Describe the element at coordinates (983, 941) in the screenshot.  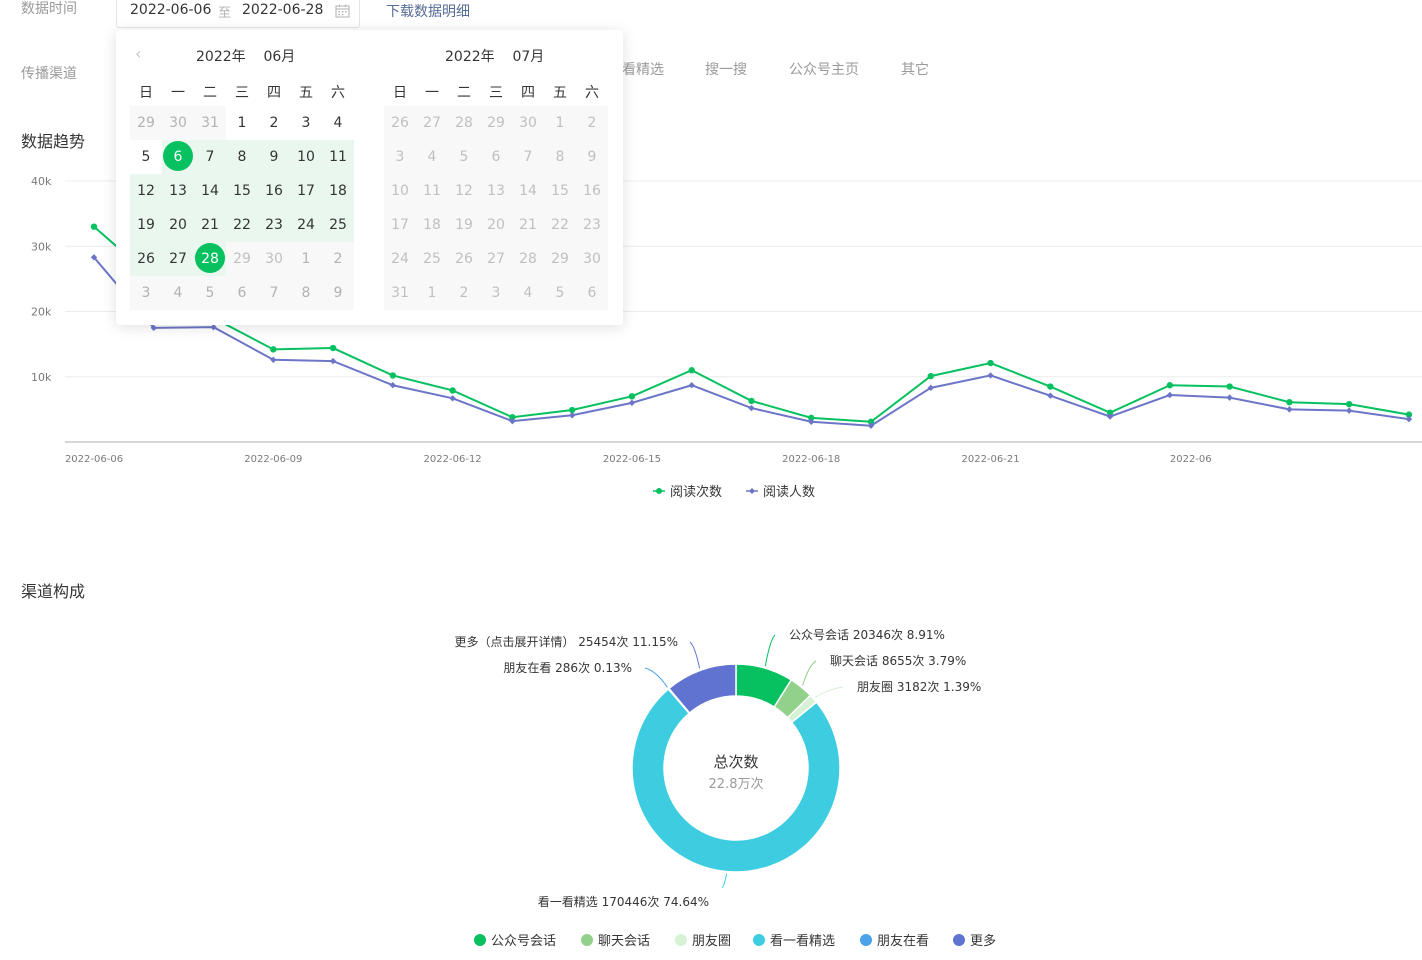
I see `legend-label: 更多` at that location.